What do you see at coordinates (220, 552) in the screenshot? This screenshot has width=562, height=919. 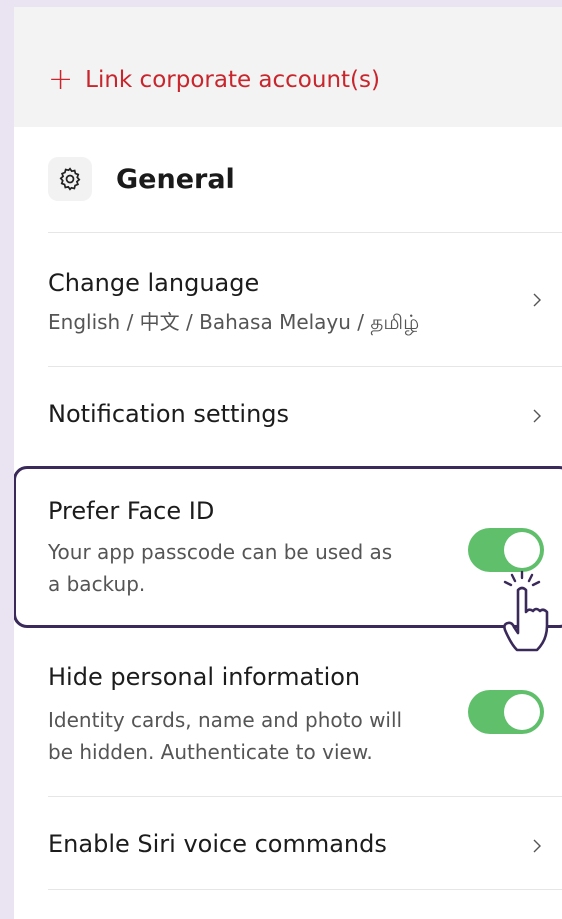 I see `prefer-face-id-subtitle: Your app passcode can be used as` at bounding box center [220, 552].